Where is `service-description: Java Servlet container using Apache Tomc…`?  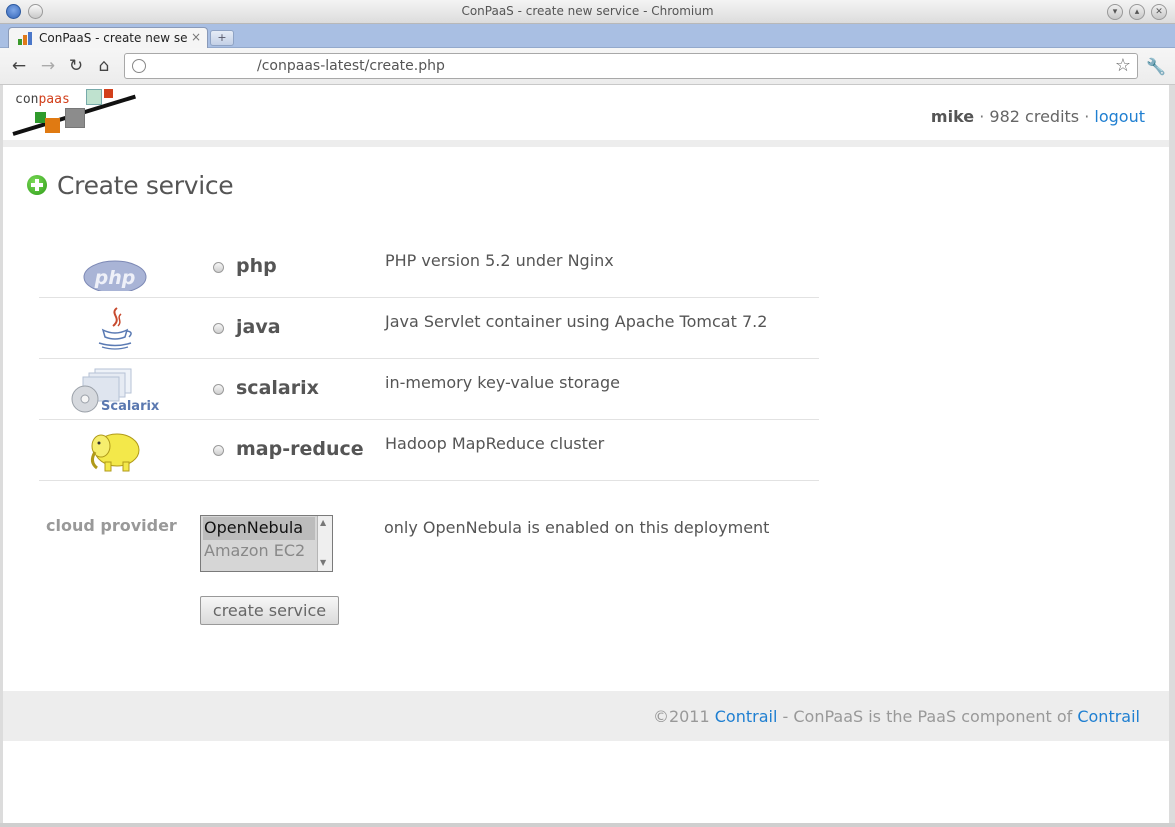
service-description: Java Servlet container using Apache Tomc… is located at coordinates (576, 321).